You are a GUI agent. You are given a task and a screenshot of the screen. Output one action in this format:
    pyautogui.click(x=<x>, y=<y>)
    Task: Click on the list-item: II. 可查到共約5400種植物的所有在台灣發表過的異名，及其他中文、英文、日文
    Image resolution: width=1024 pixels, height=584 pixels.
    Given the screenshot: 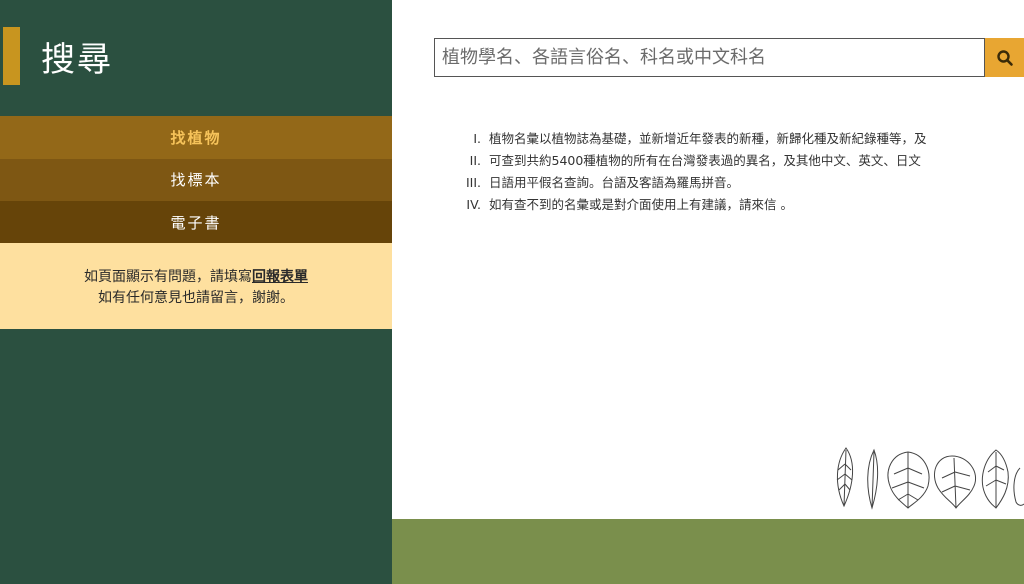 What is the action you would take?
    pyautogui.click(x=739, y=161)
    